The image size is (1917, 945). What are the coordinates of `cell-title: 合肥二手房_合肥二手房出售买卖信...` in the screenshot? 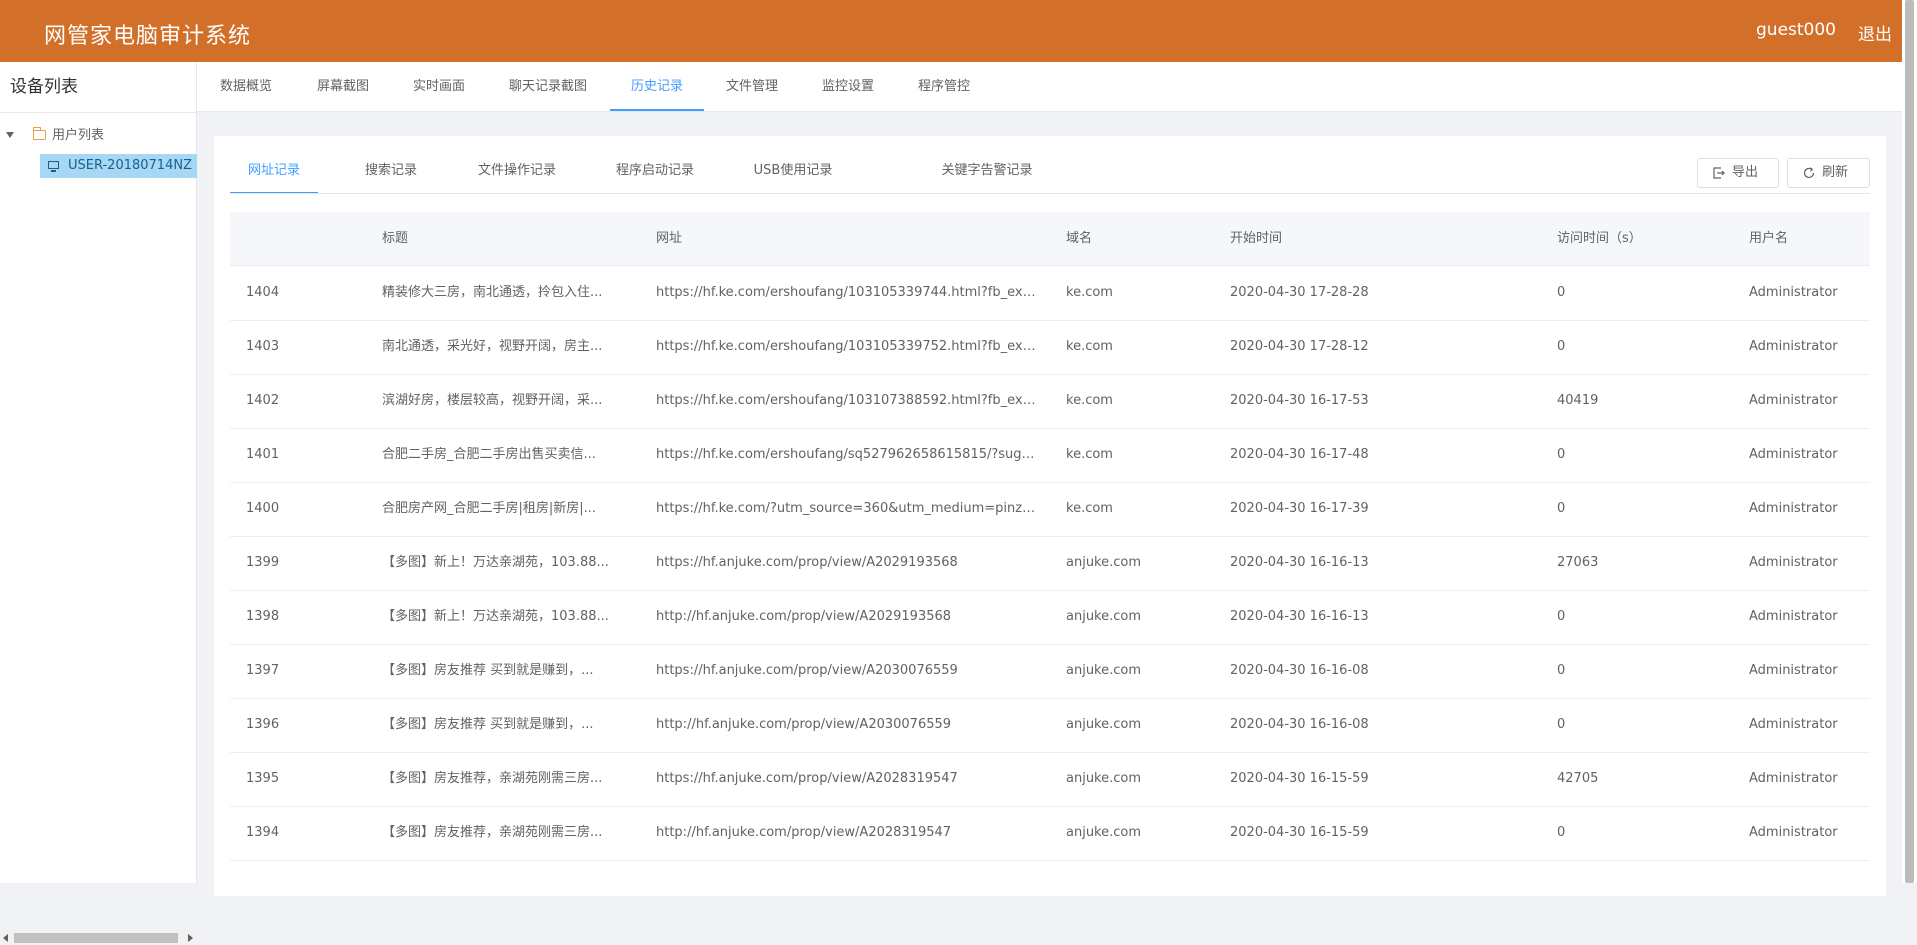 It's located at (489, 454).